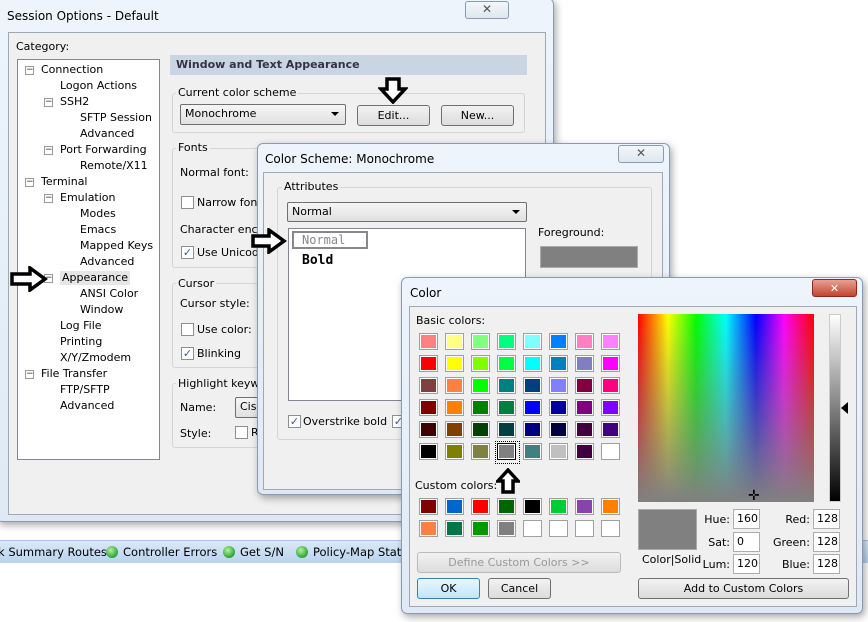 Image resolution: width=868 pixels, height=622 pixels. What do you see at coordinates (263, 114) in the screenshot?
I see `color-scheme-select: Monochrome` at bounding box center [263, 114].